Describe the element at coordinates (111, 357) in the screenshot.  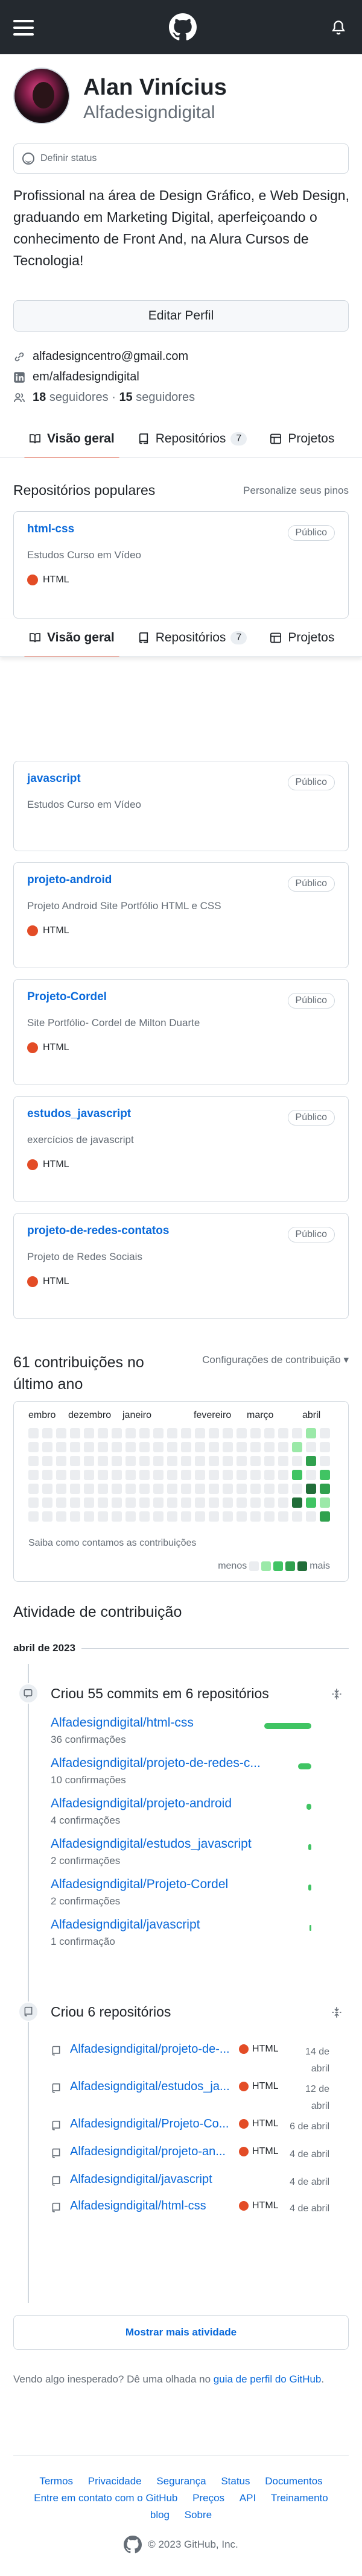
I see `email-link: alfadesigncentro@gmail.com` at that location.